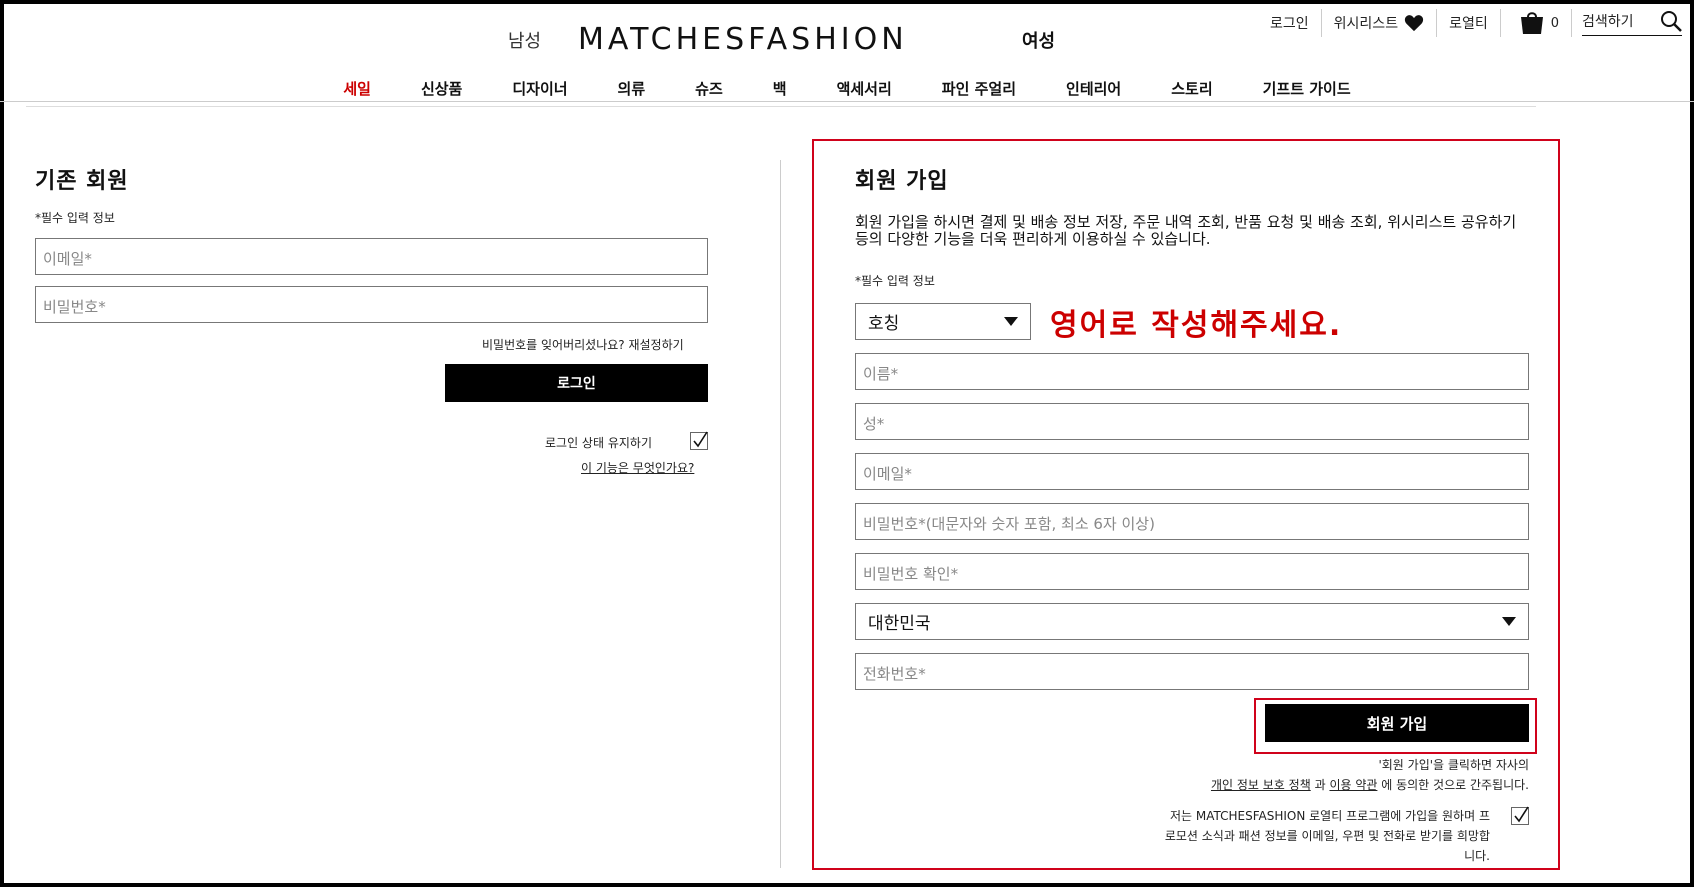  I want to click on login-required-note: *필수 입력 정보, so click(75, 218).